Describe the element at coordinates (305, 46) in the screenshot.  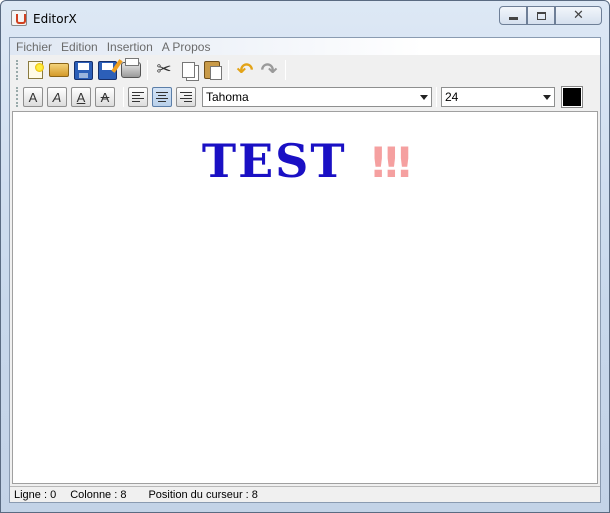
I see `menu-bar: Fichier Edition Insertion A Propos` at that location.